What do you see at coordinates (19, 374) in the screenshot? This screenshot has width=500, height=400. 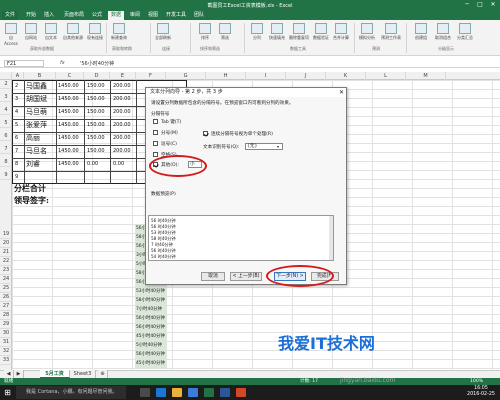 I see `sheet-nav-right-icon: ▶` at bounding box center [19, 374].